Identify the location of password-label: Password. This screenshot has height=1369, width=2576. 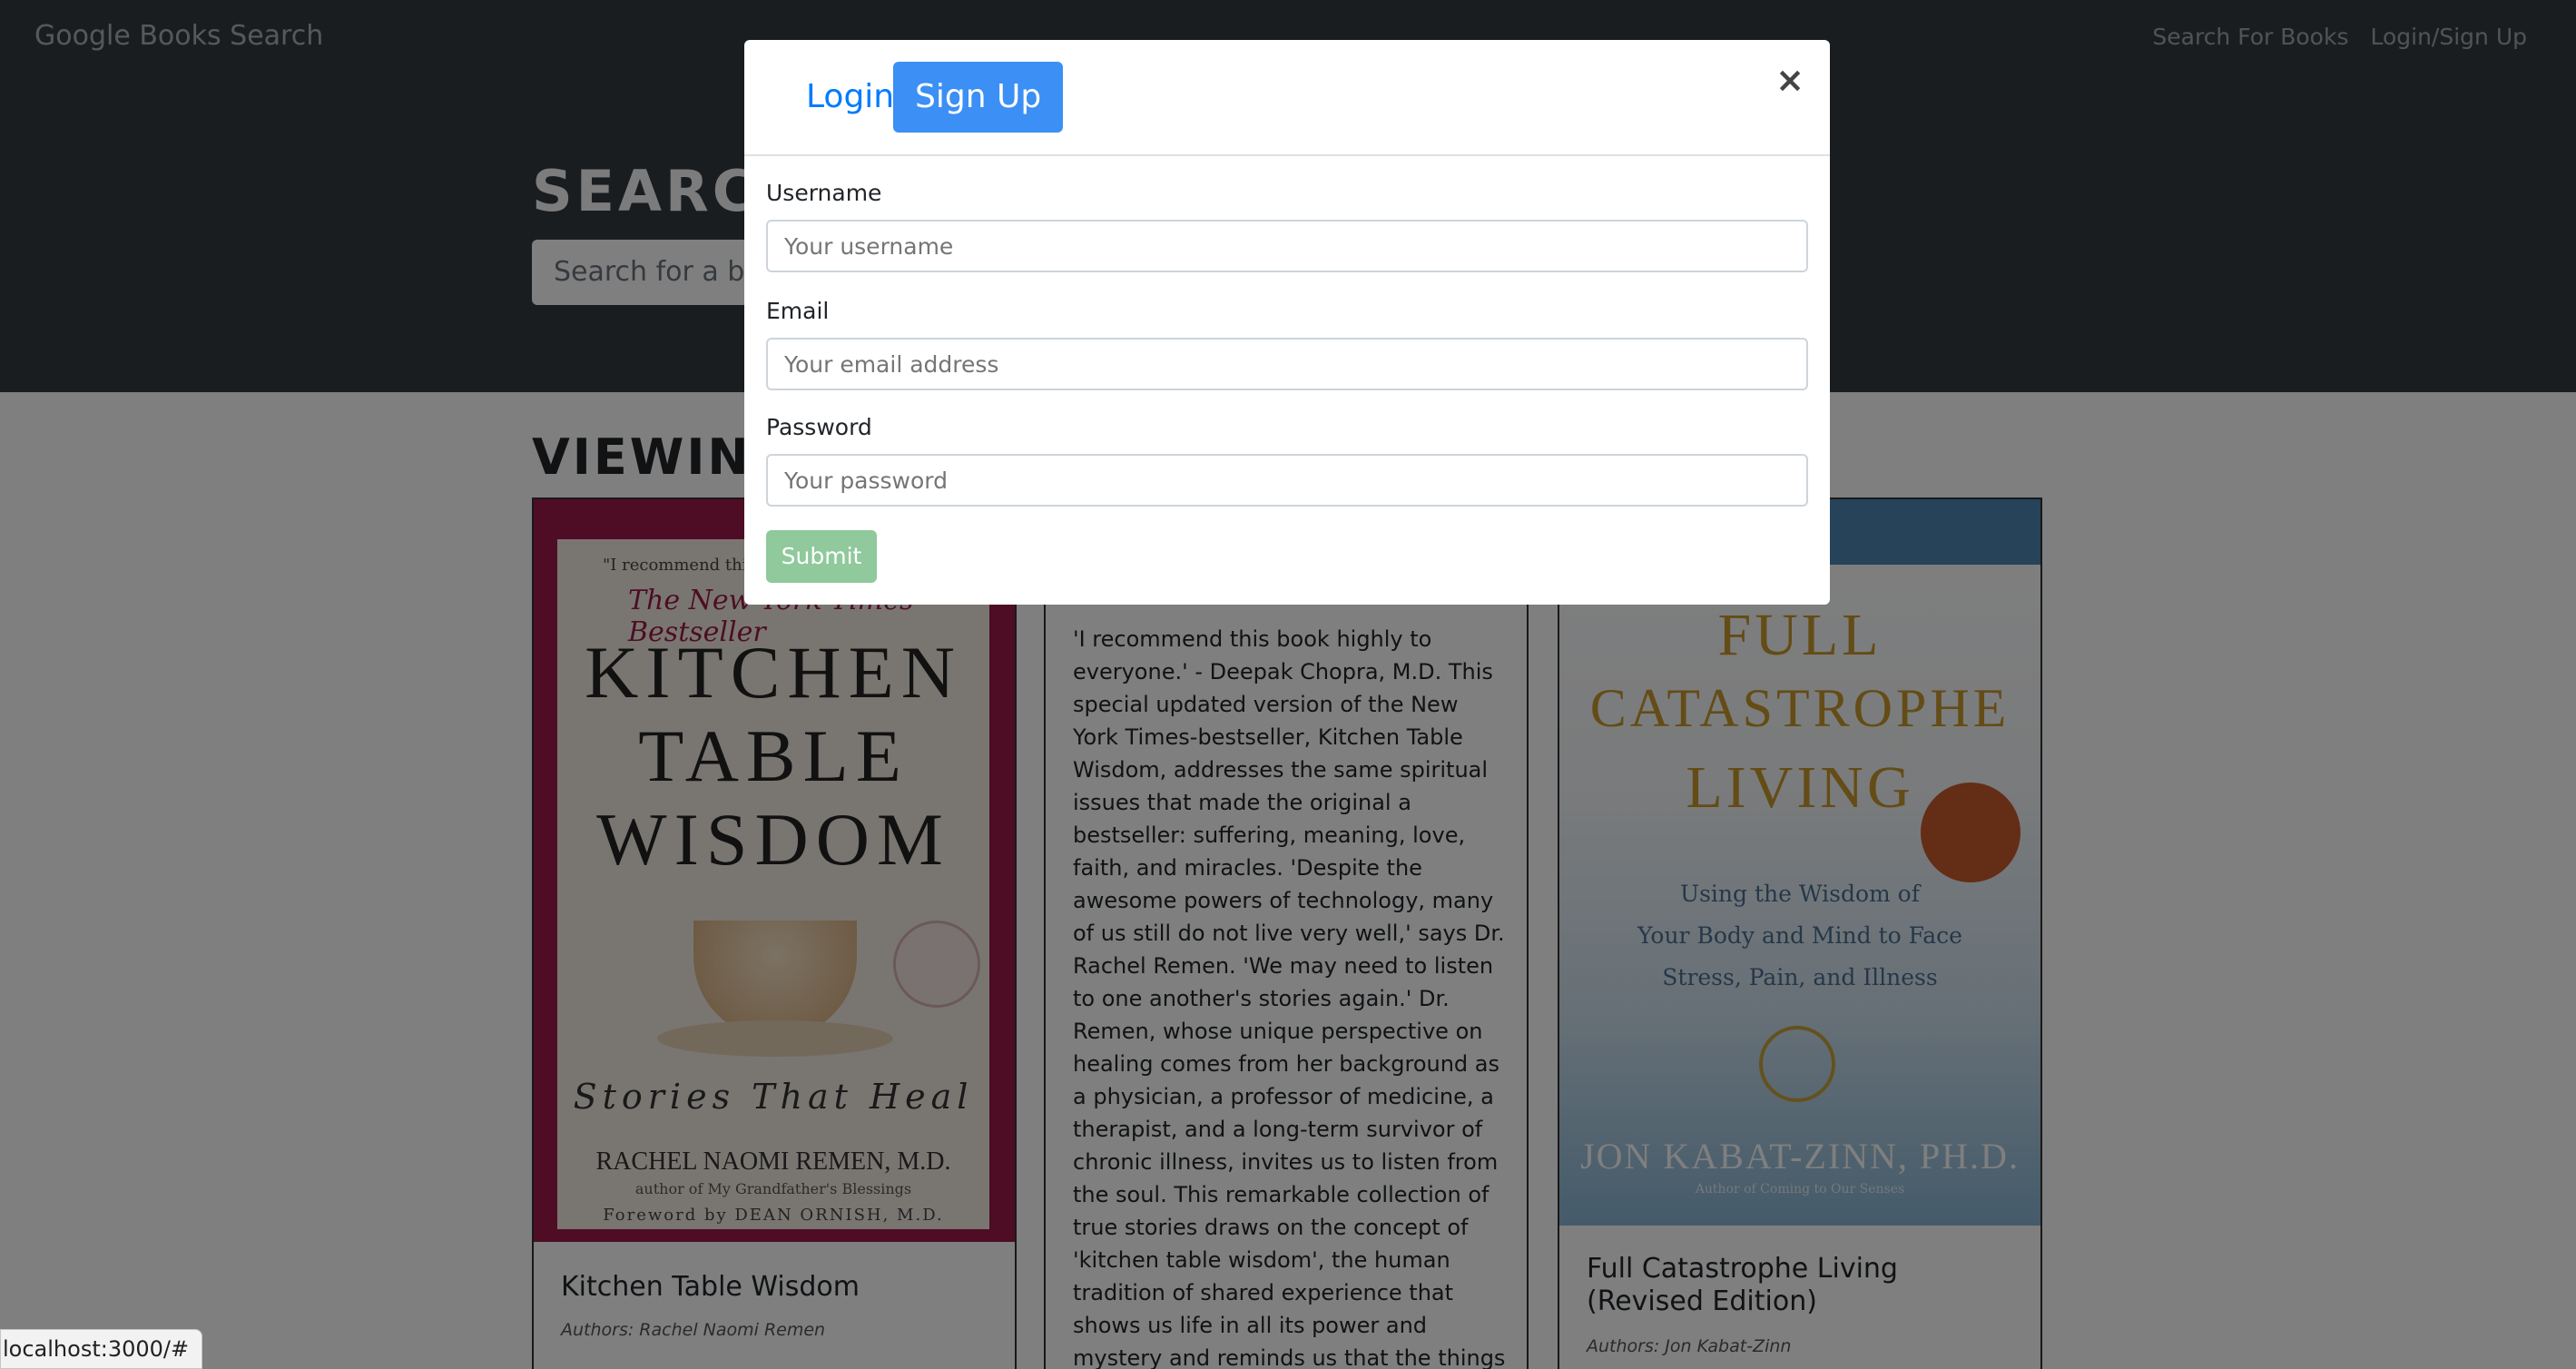
(819, 427).